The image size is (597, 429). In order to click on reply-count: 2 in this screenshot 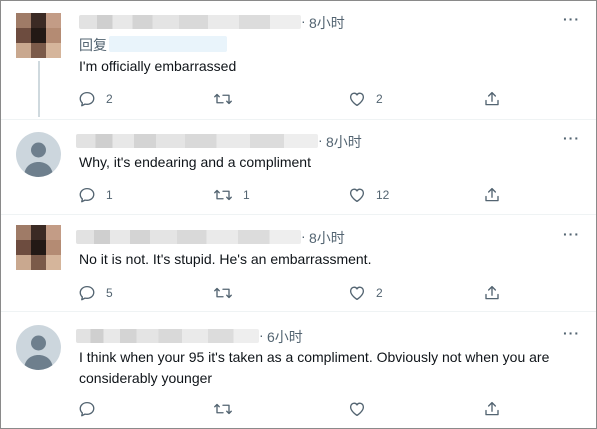, I will do `click(109, 99)`.